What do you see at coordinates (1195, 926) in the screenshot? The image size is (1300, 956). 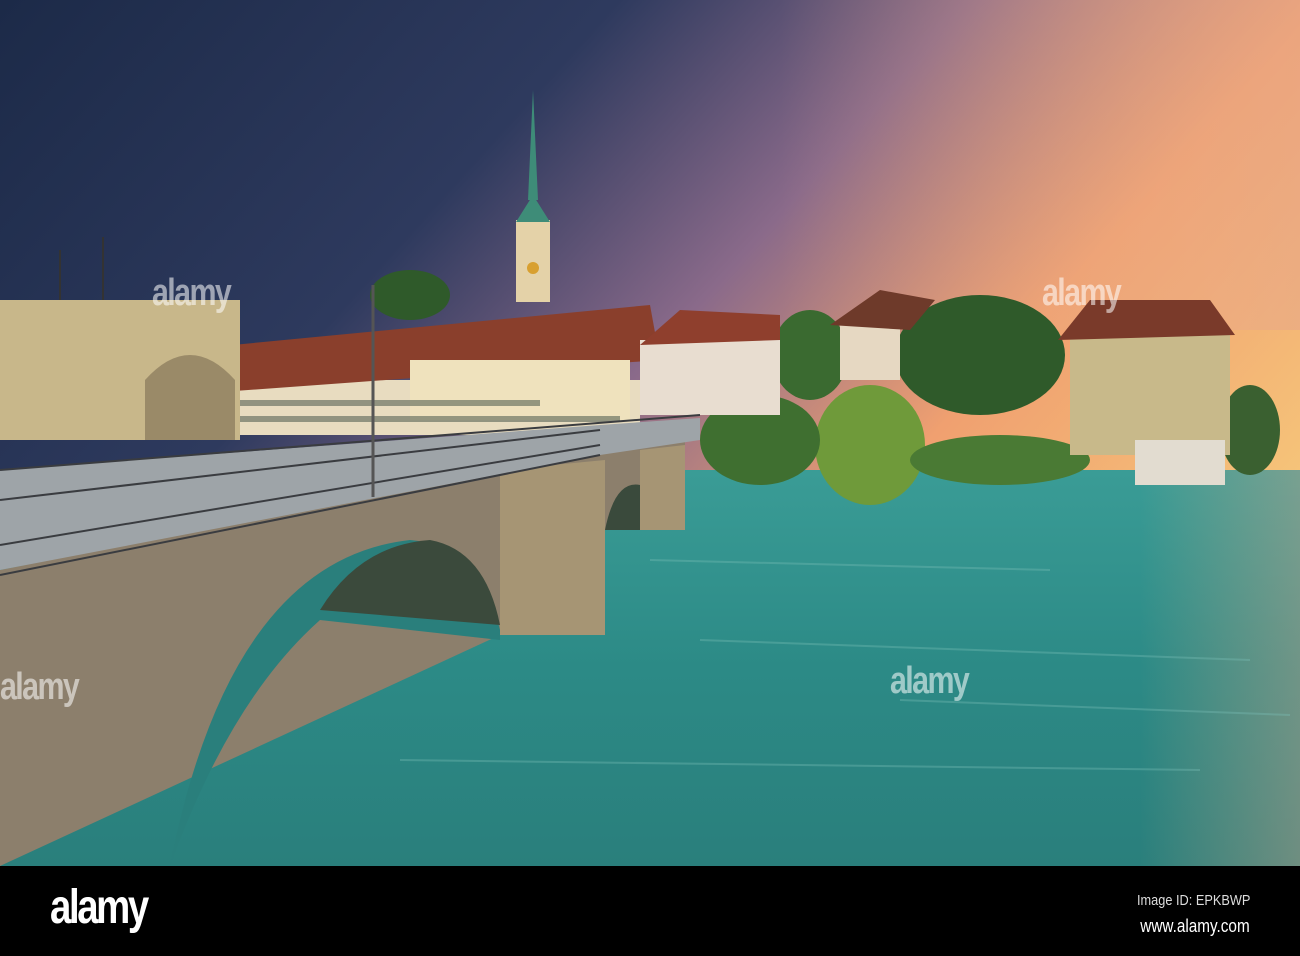 I see `site-url: www.alamy.com` at bounding box center [1195, 926].